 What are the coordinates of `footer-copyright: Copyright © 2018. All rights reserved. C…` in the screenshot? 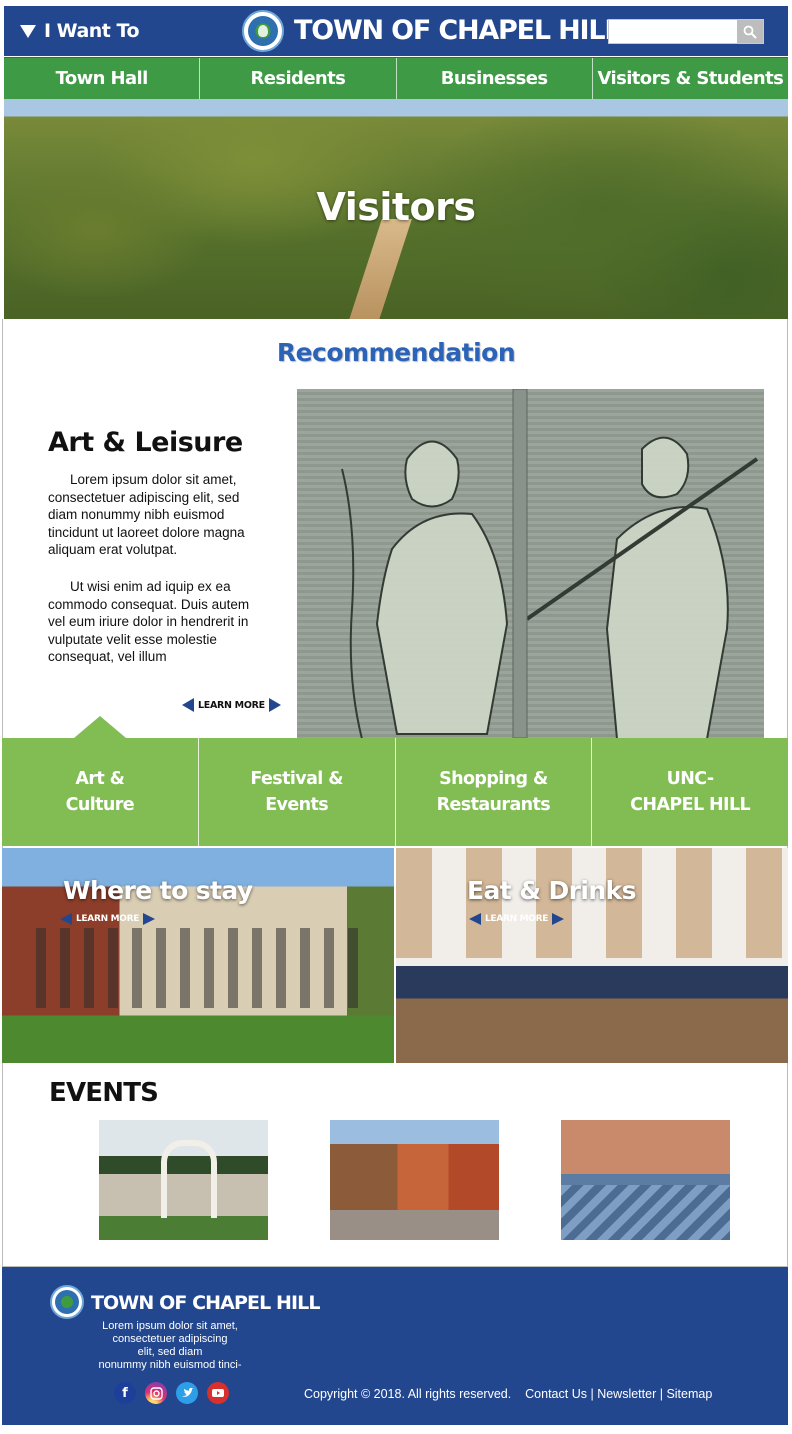 It's located at (508, 1394).